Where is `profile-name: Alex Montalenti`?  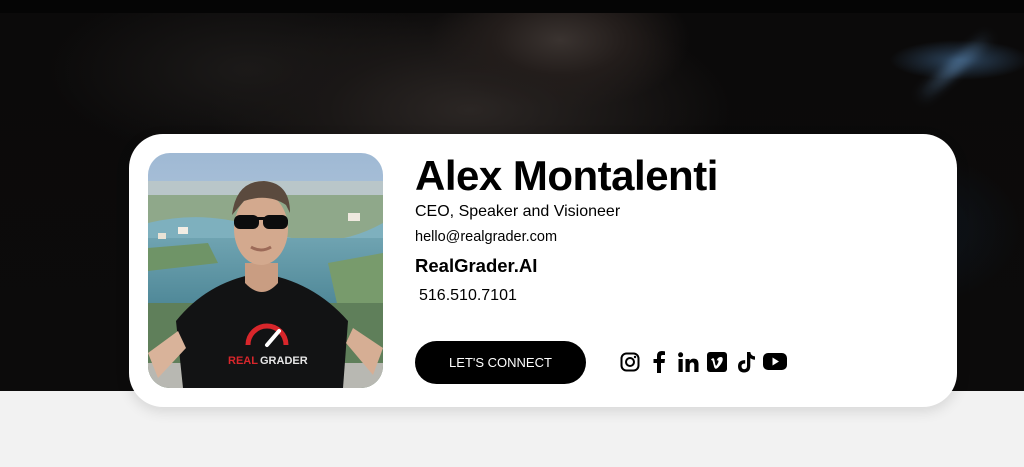 profile-name: Alex Montalenti is located at coordinates (566, 175).